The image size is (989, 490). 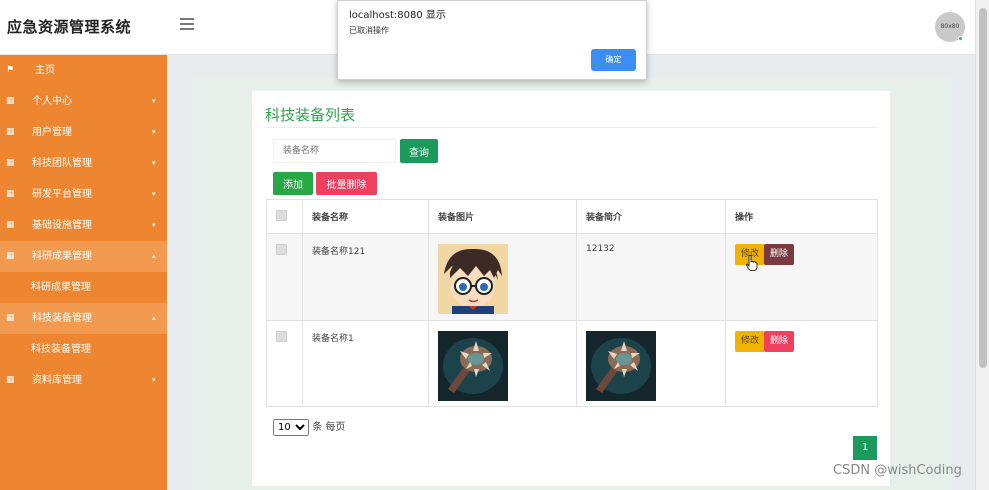 I want to click on column-header: 装备图片, so click(x=502, y=216).